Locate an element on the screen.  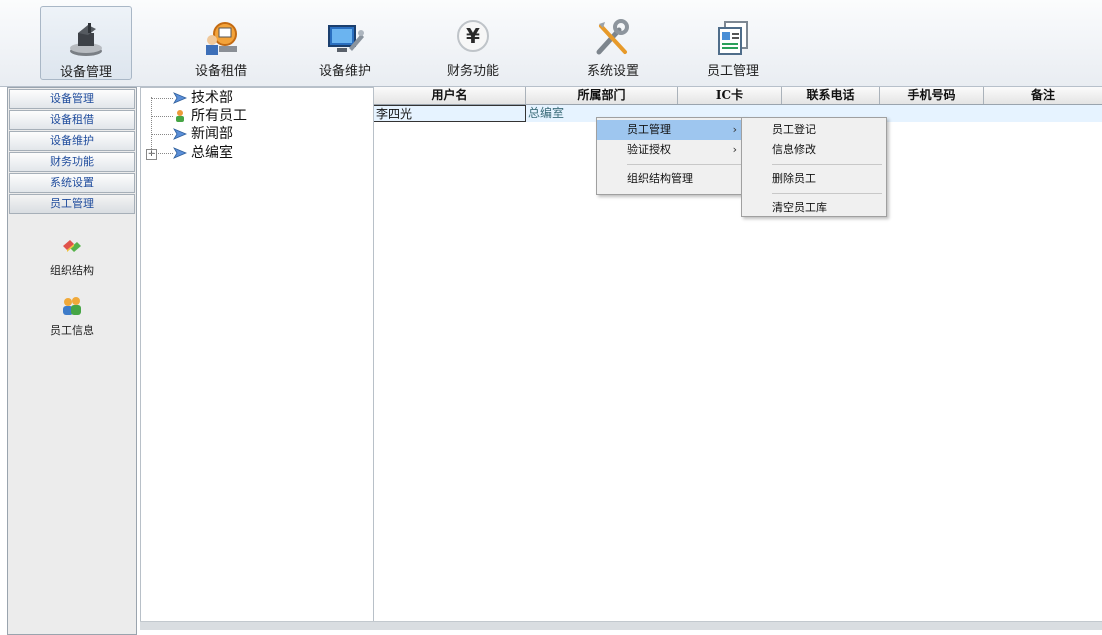
submenu-item-delete: 删除员工 is located at coordinates (814, 179).